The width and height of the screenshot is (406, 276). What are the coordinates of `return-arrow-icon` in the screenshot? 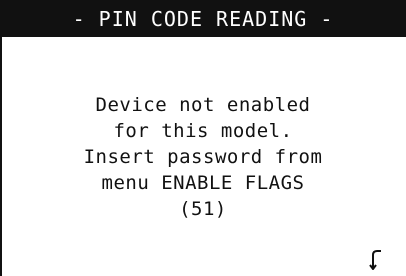 It's located at (375, 260).